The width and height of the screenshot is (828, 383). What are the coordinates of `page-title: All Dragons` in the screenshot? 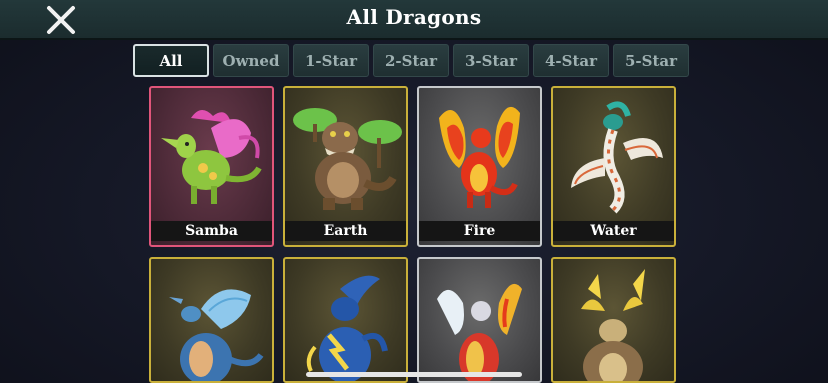 It's located at (414, 17).